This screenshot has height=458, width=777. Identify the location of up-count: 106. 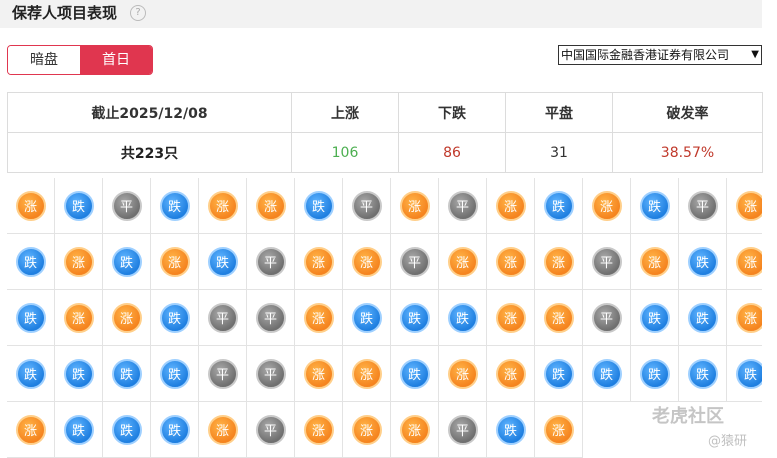
(345, 152).